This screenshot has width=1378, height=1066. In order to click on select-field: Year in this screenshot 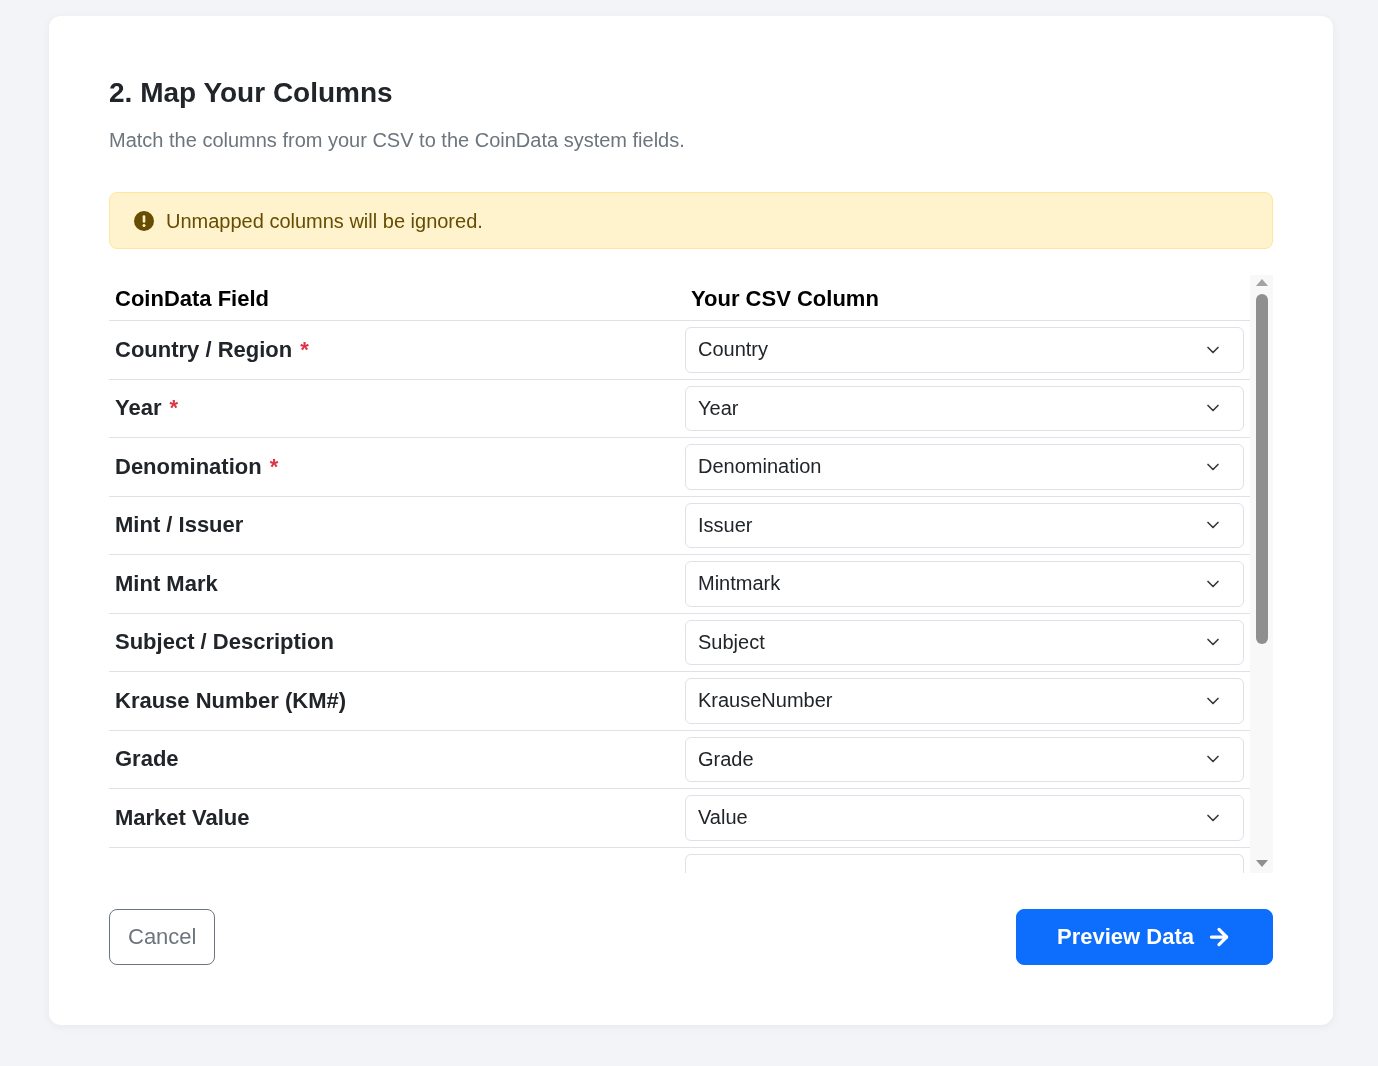, I will do `click(964, 408)`.